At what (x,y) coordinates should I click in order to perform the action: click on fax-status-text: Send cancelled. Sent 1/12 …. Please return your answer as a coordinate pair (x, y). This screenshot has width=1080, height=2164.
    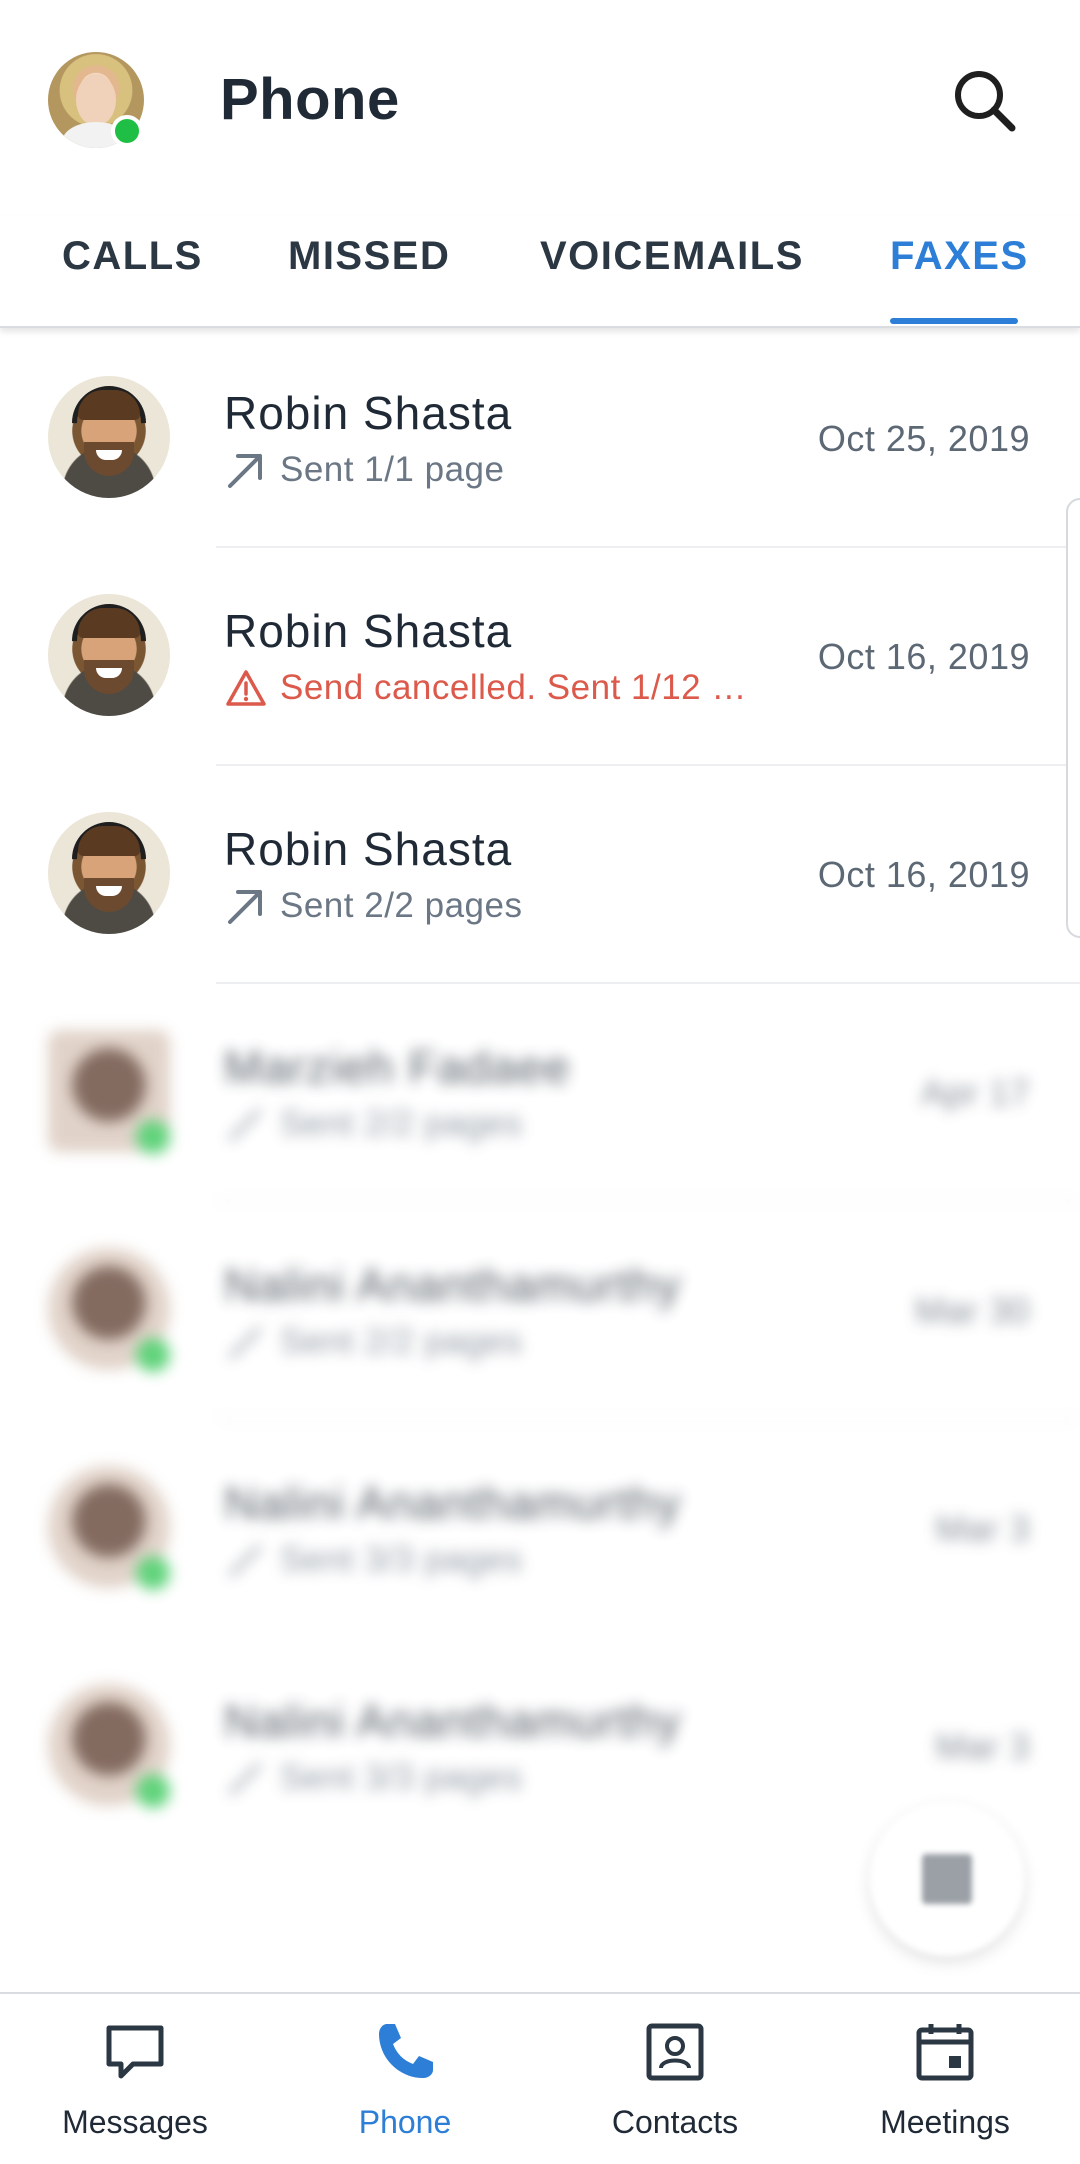
    Looking at the image, I should click on (513, 687).